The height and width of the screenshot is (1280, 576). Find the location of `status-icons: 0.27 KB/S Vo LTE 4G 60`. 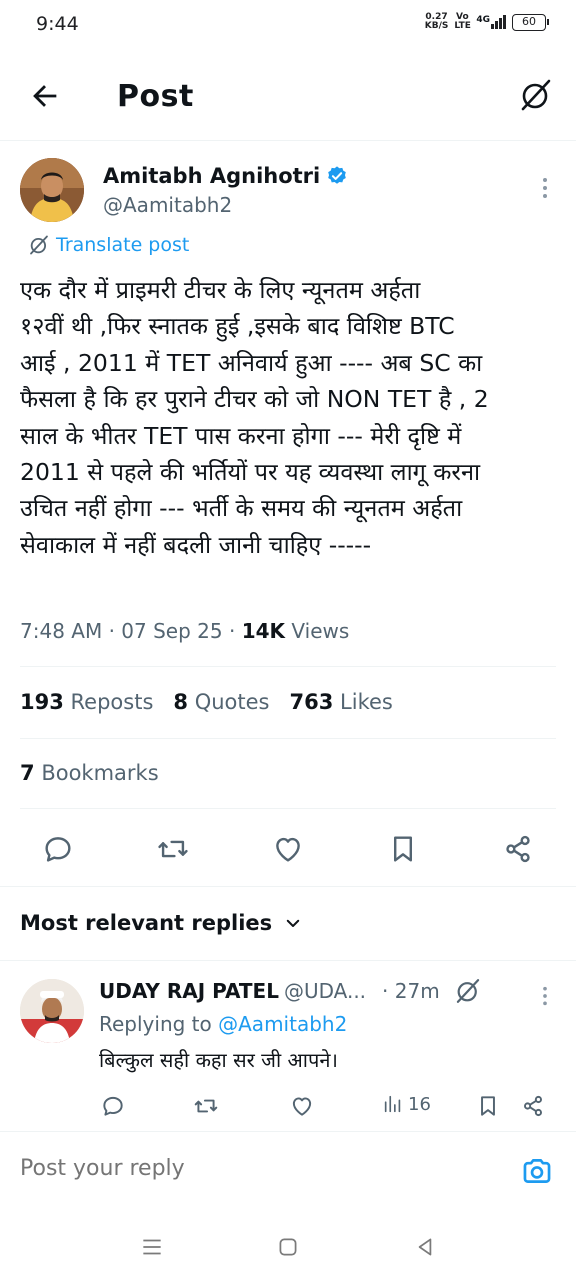

status-icons: 0.27 KB/S Vo LTE 4G 60 is located at coordinates (486, 21).